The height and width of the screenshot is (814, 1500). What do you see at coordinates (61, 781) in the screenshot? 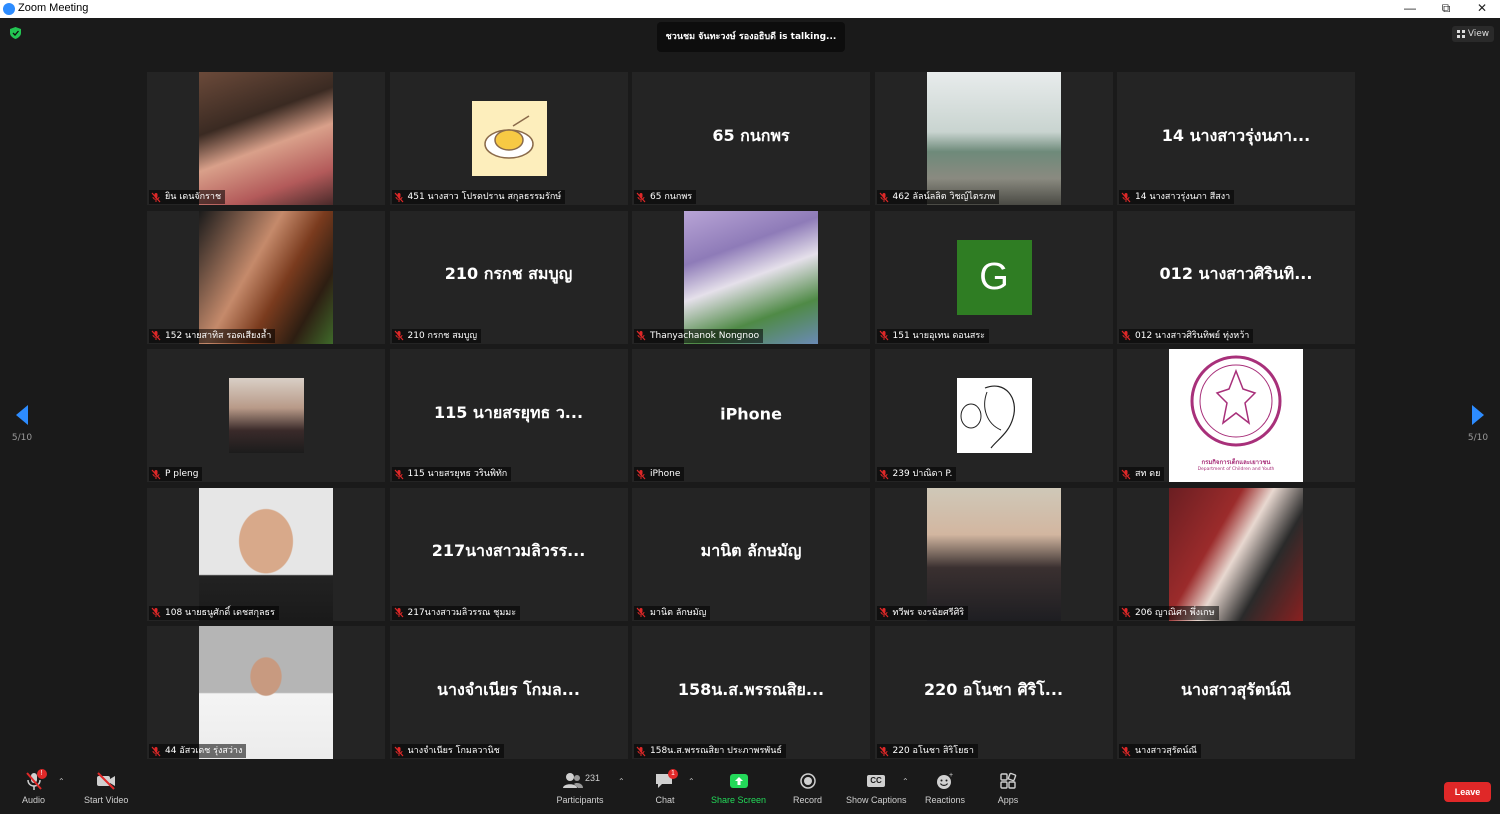
I see `audio-options-caret: ⌃` at bounding box center [61, 781].